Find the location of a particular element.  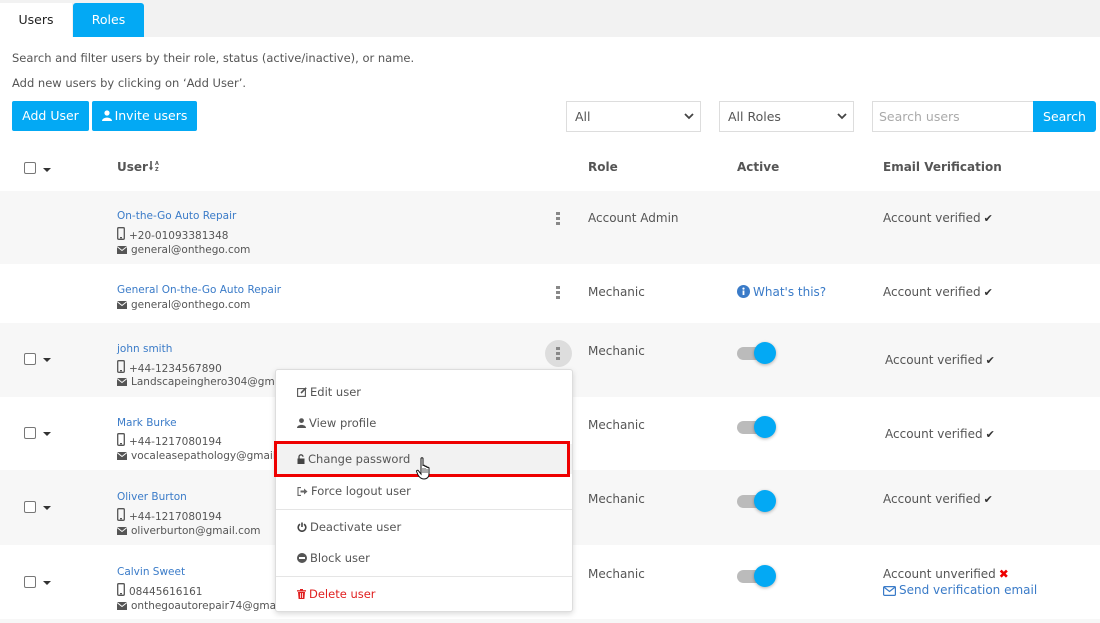

user-name-link: On-the-Go Auto Repair is located at coordinates (176, 216).